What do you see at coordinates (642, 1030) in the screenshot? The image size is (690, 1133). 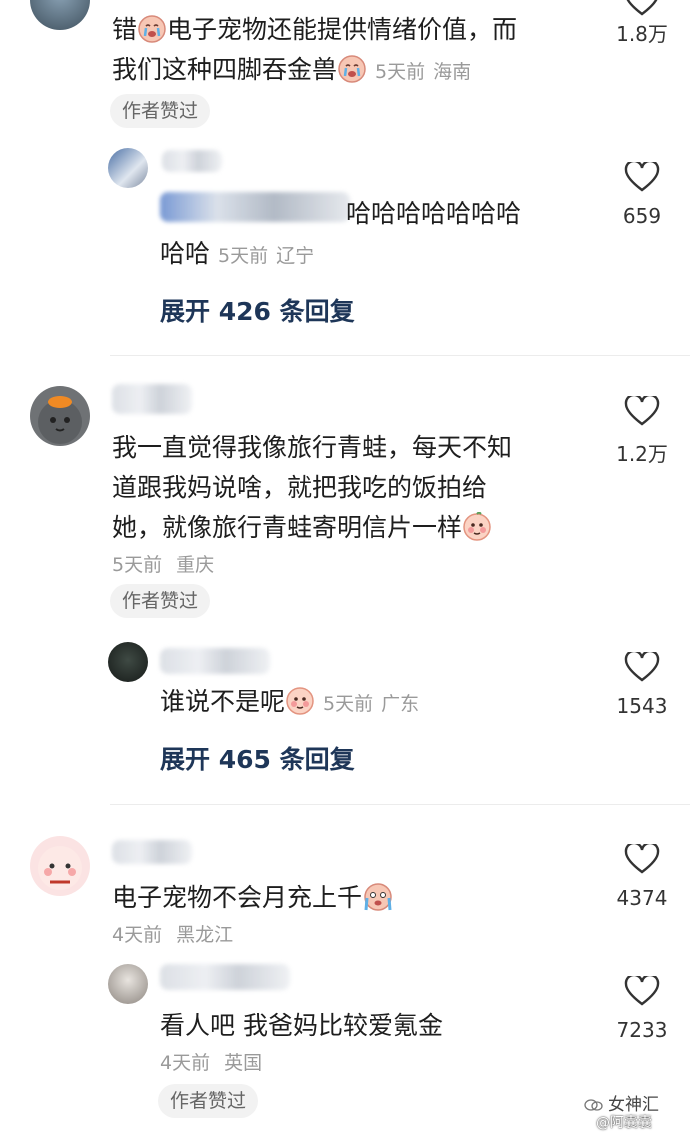 I see `like-count: 7233` at bounding box center [642, 1030].